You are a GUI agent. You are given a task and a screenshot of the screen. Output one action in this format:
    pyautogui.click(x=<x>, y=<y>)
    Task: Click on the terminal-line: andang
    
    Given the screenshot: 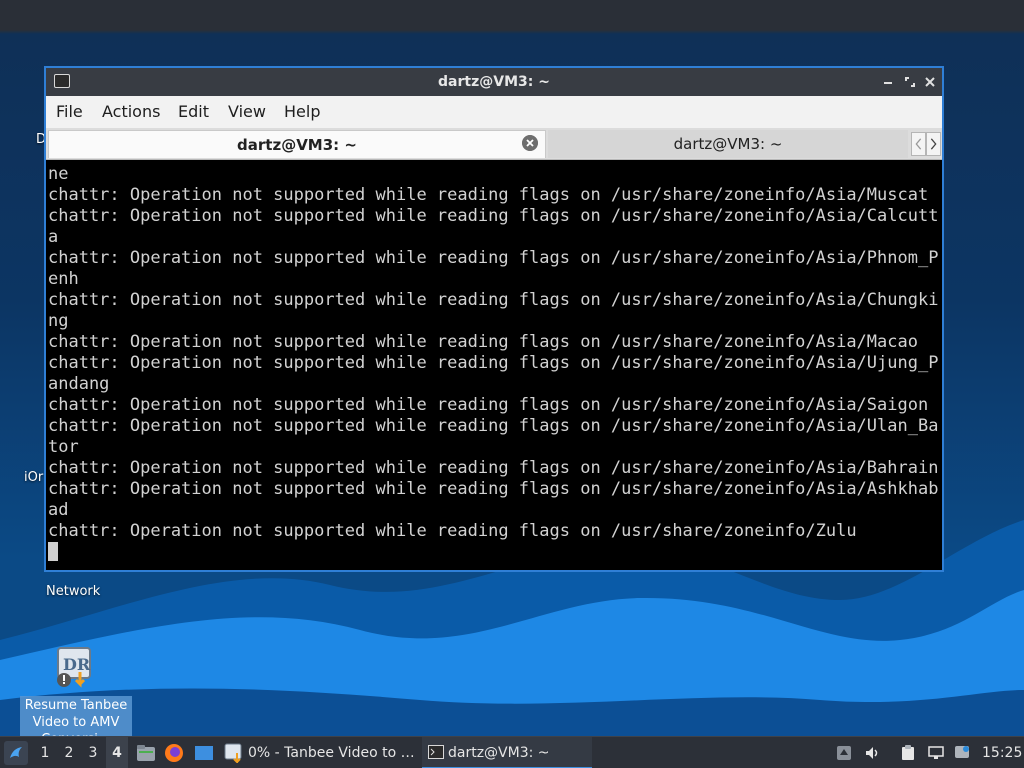 What is the action you would take?
    pyautogui.click(x=79, y=384)
    